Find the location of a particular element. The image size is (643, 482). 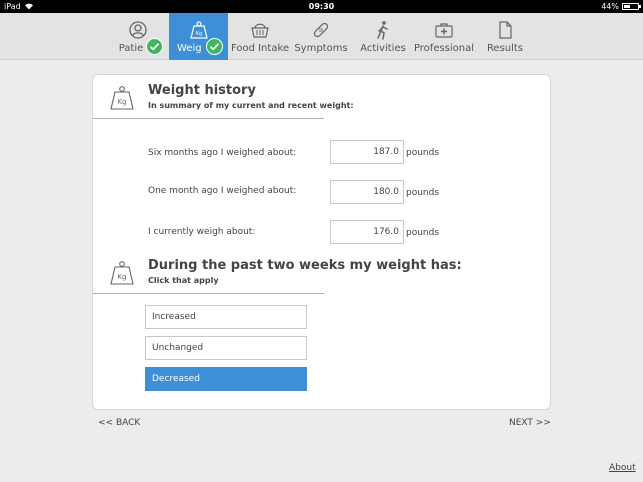

status-time: 09:30 is located at coordinates (321, 6).